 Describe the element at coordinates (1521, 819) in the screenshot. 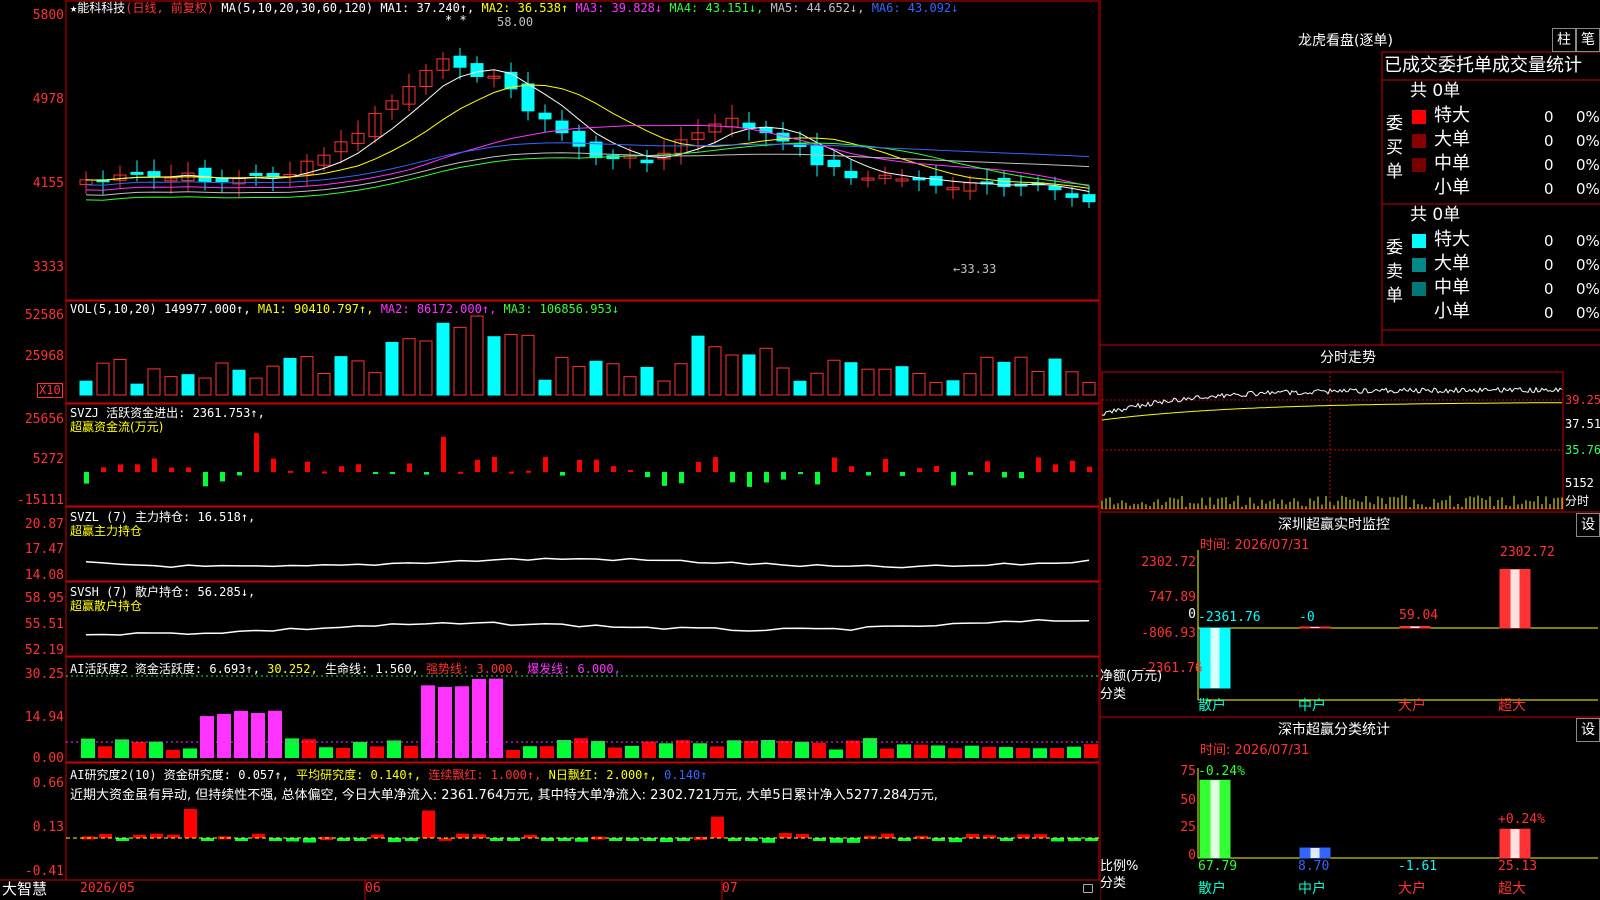

I see `szc-change-3: +0.24%` at that location.